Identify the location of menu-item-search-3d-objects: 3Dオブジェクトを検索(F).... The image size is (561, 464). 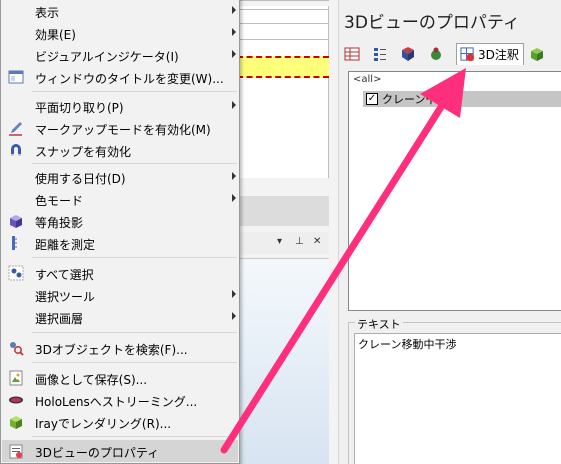
(120, 348).